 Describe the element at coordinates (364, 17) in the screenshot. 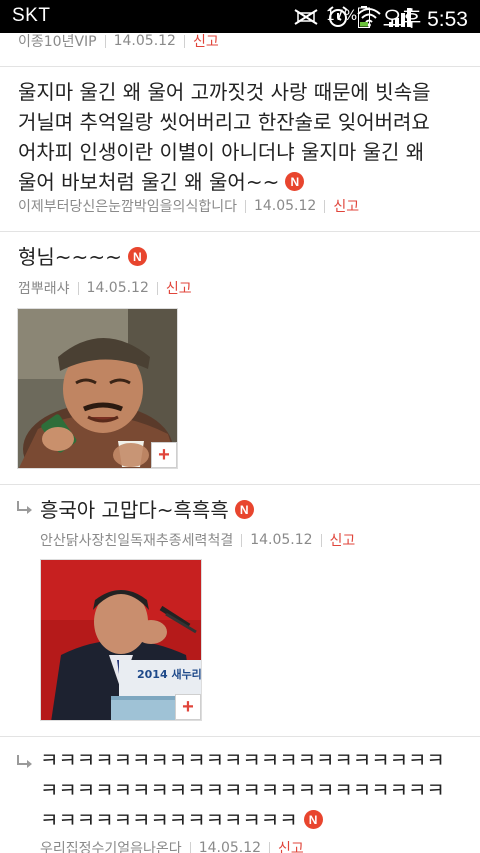

I see `battery-icon` at that location.